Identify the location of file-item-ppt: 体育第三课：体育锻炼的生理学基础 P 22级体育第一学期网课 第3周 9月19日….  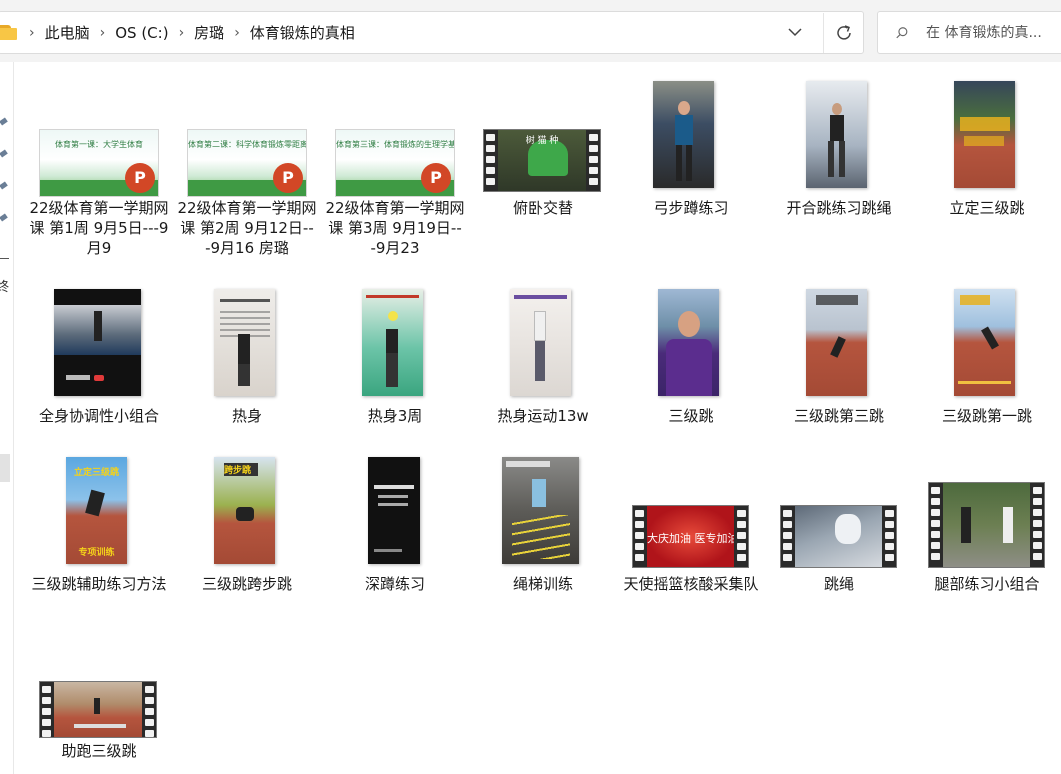
(395, 204).